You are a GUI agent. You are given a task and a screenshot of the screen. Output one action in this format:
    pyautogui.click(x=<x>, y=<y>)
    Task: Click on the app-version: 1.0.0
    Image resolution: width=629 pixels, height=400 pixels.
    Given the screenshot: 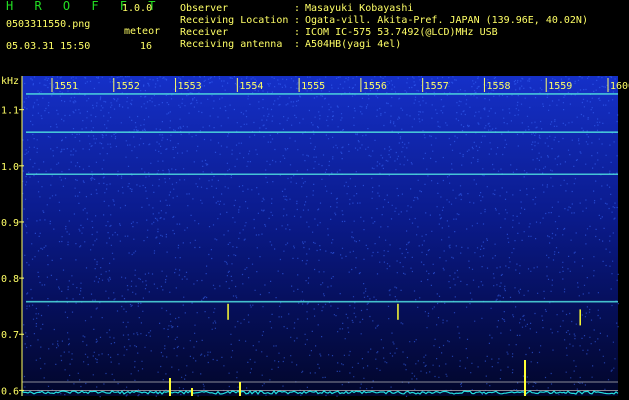 What is the action you would take?
    pyautogui.click(x=137, y=8)
    